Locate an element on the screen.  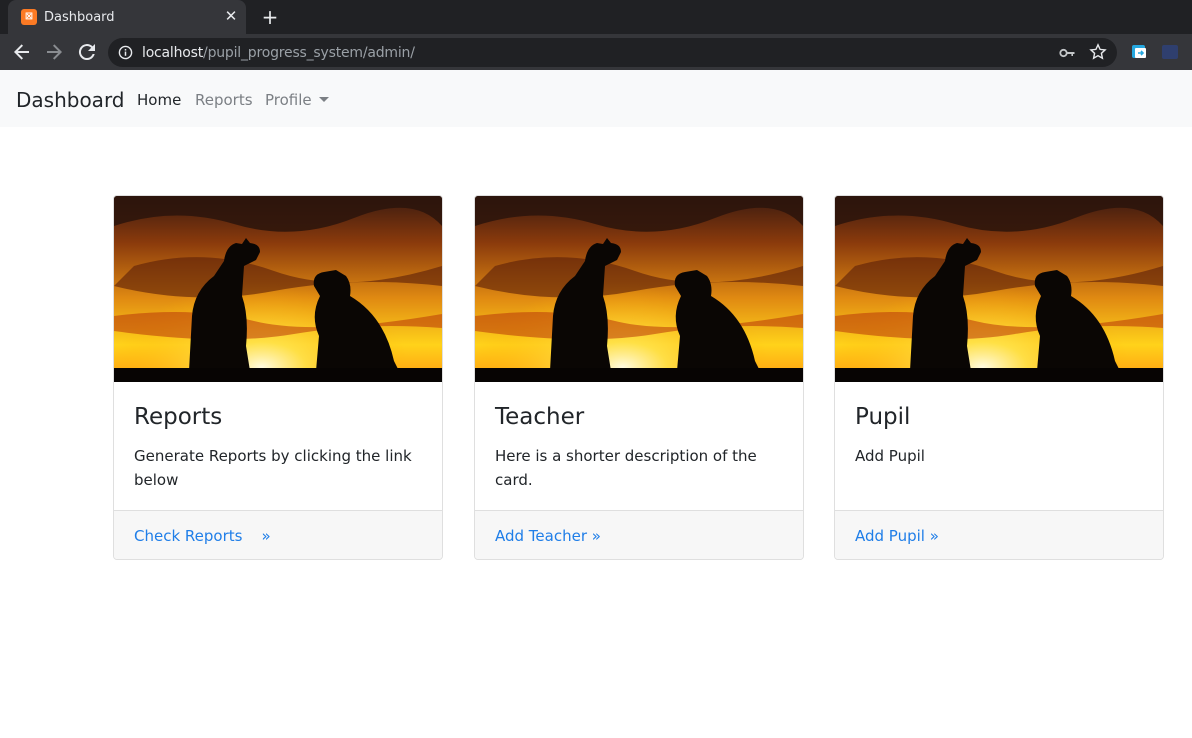
extension-icon is located at coordinates (1140, 52).